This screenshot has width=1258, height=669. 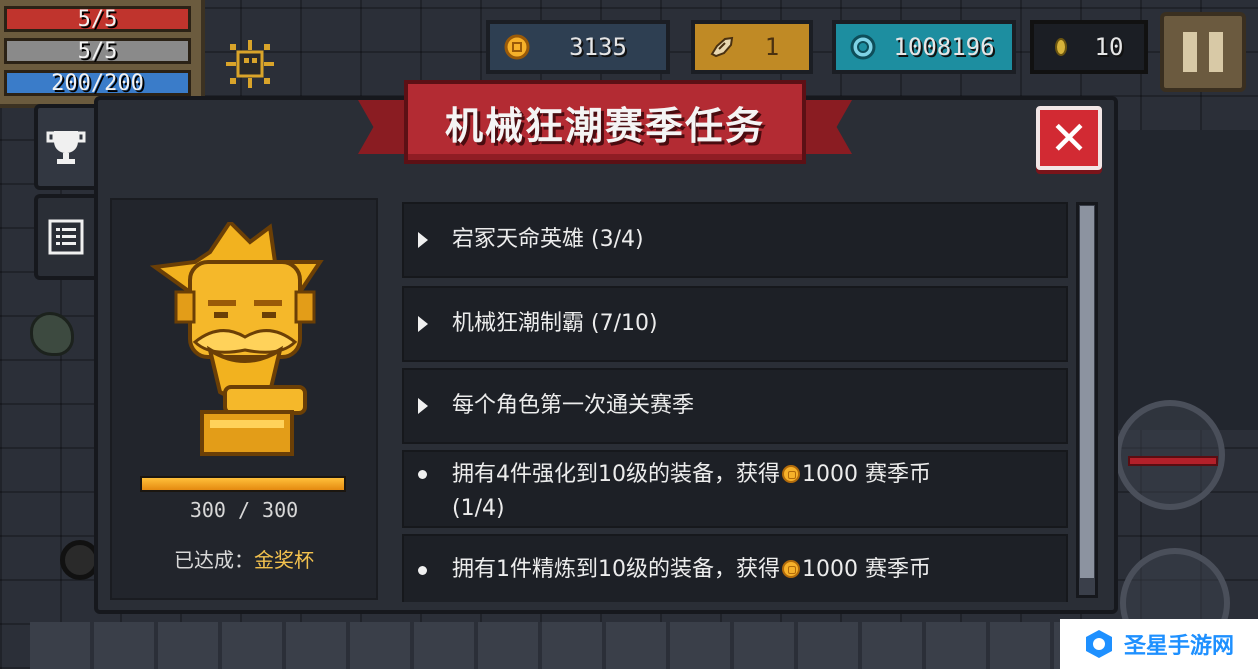 What do you see at coordinates (1089, 47) in the screenshot?
I see `seeds-counter: 10` at bounding box center [1089, 47].